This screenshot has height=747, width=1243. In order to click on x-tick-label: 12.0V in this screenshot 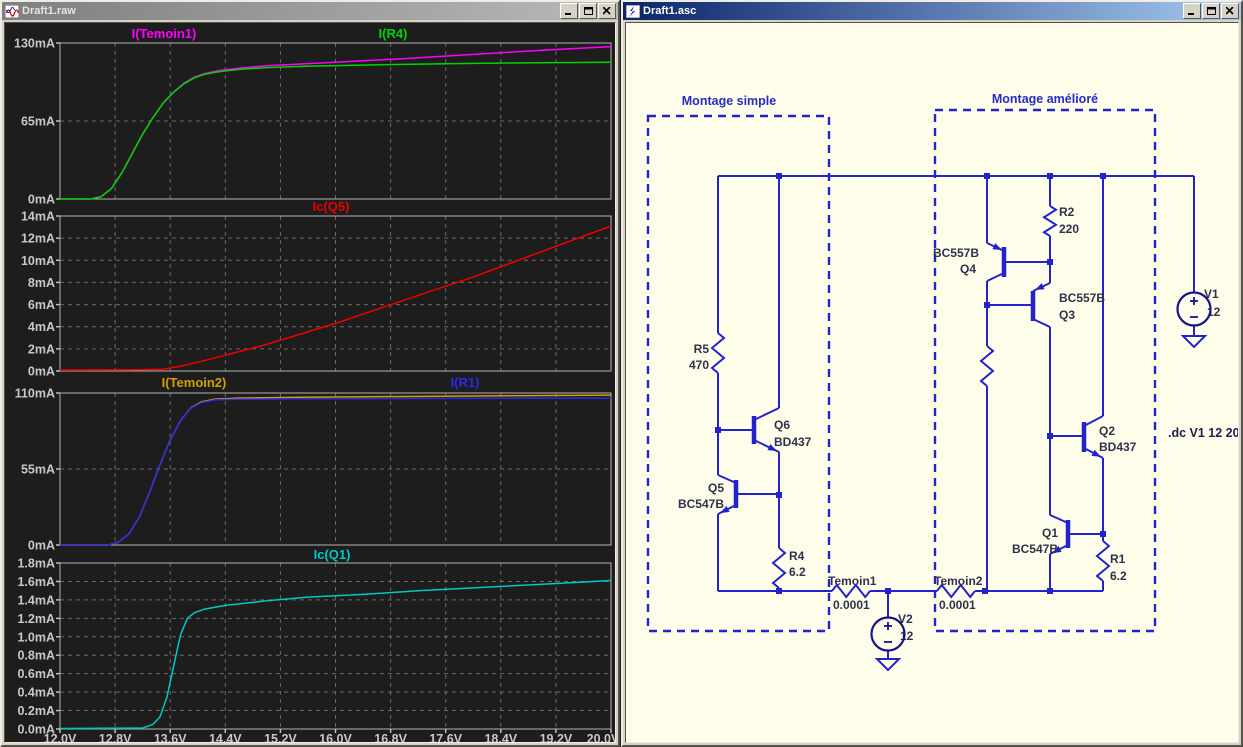, I will do `click(60, 737)`.